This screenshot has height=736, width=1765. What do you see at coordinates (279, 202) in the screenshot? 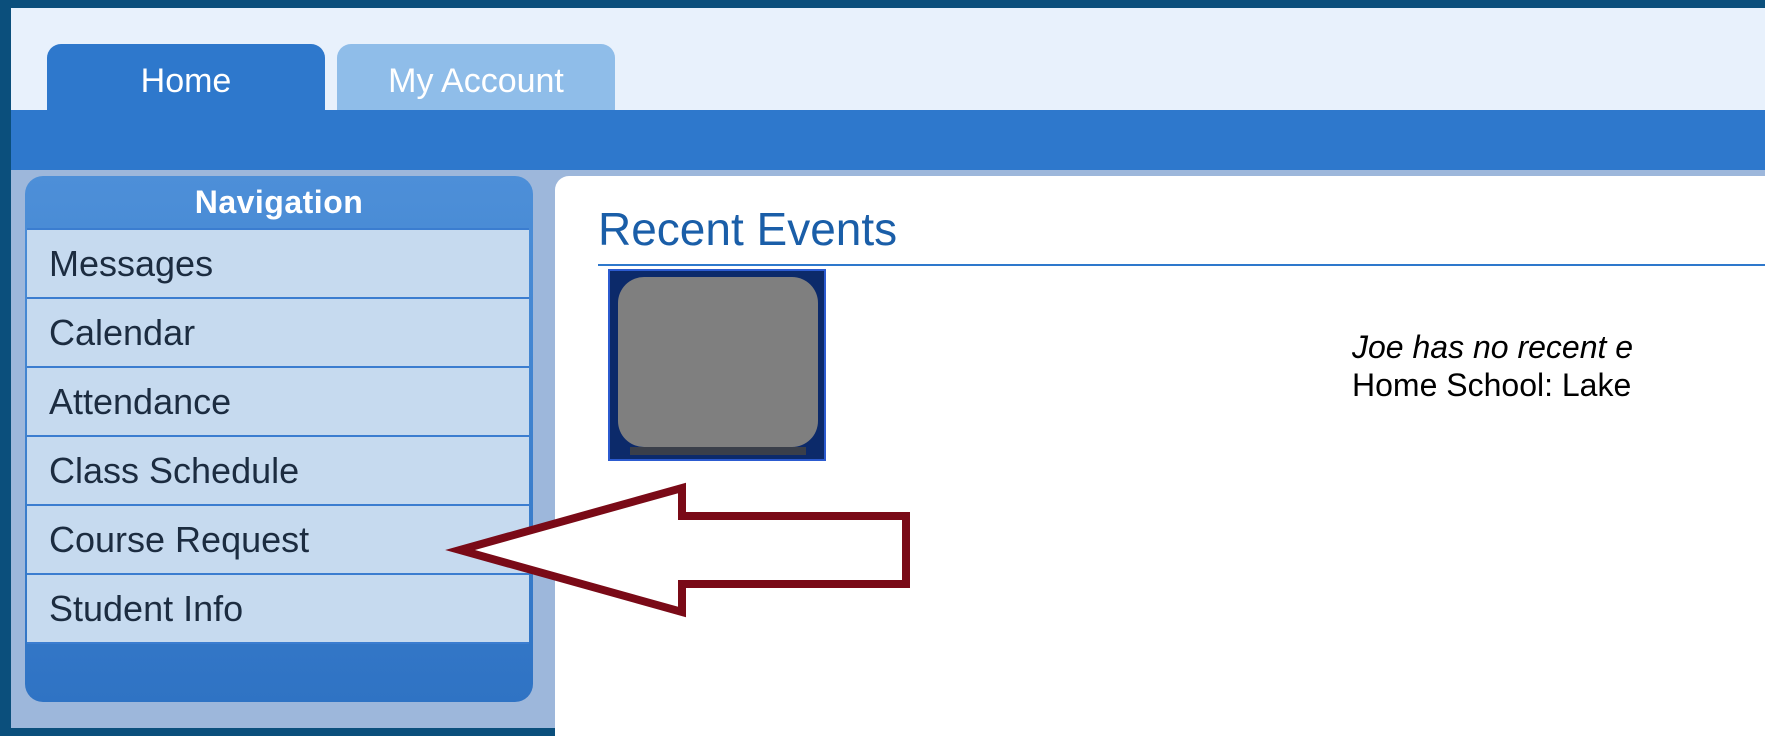
I see `navigation-title: Navigation` at bounding box center [279, 202].